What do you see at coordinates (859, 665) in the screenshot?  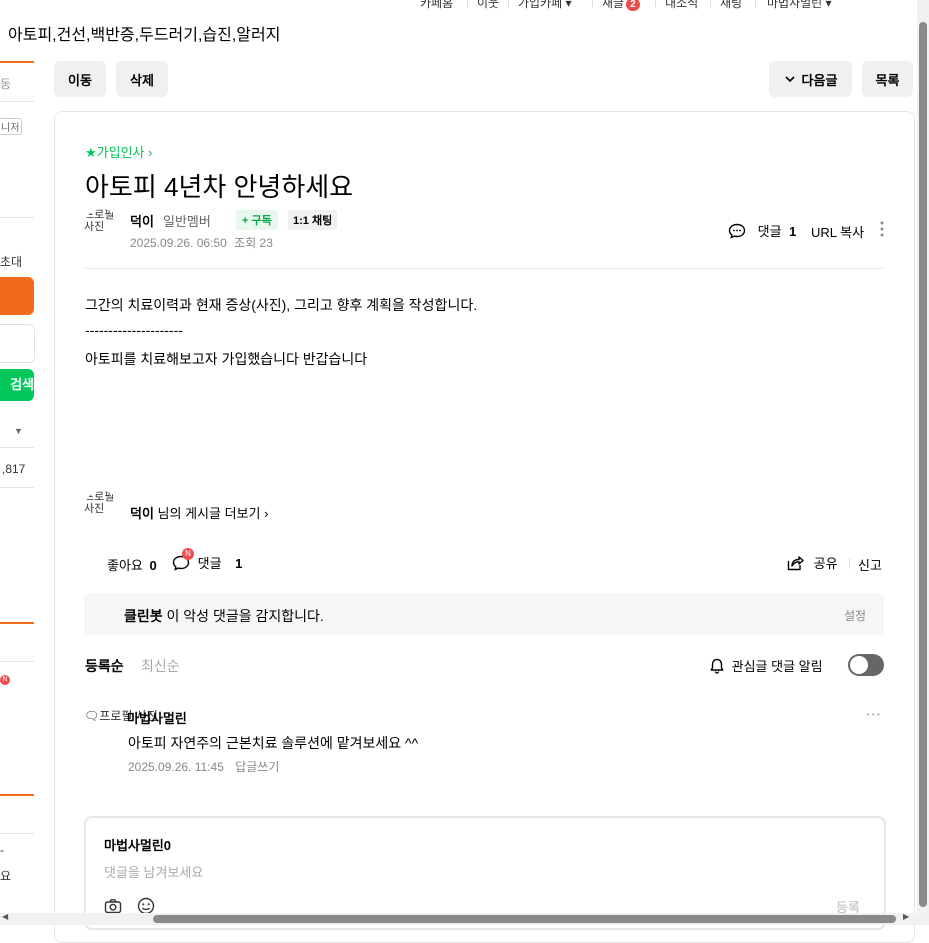 I see `toggle-knob` at bounding box center [859, 665].